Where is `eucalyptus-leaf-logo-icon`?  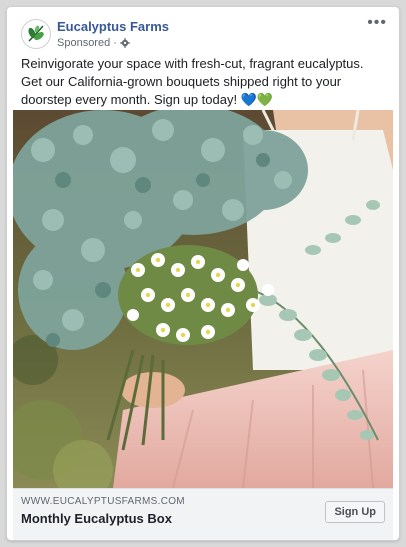
eucalyptus-leaf-logo-icon is located at coordinates (36, 33).